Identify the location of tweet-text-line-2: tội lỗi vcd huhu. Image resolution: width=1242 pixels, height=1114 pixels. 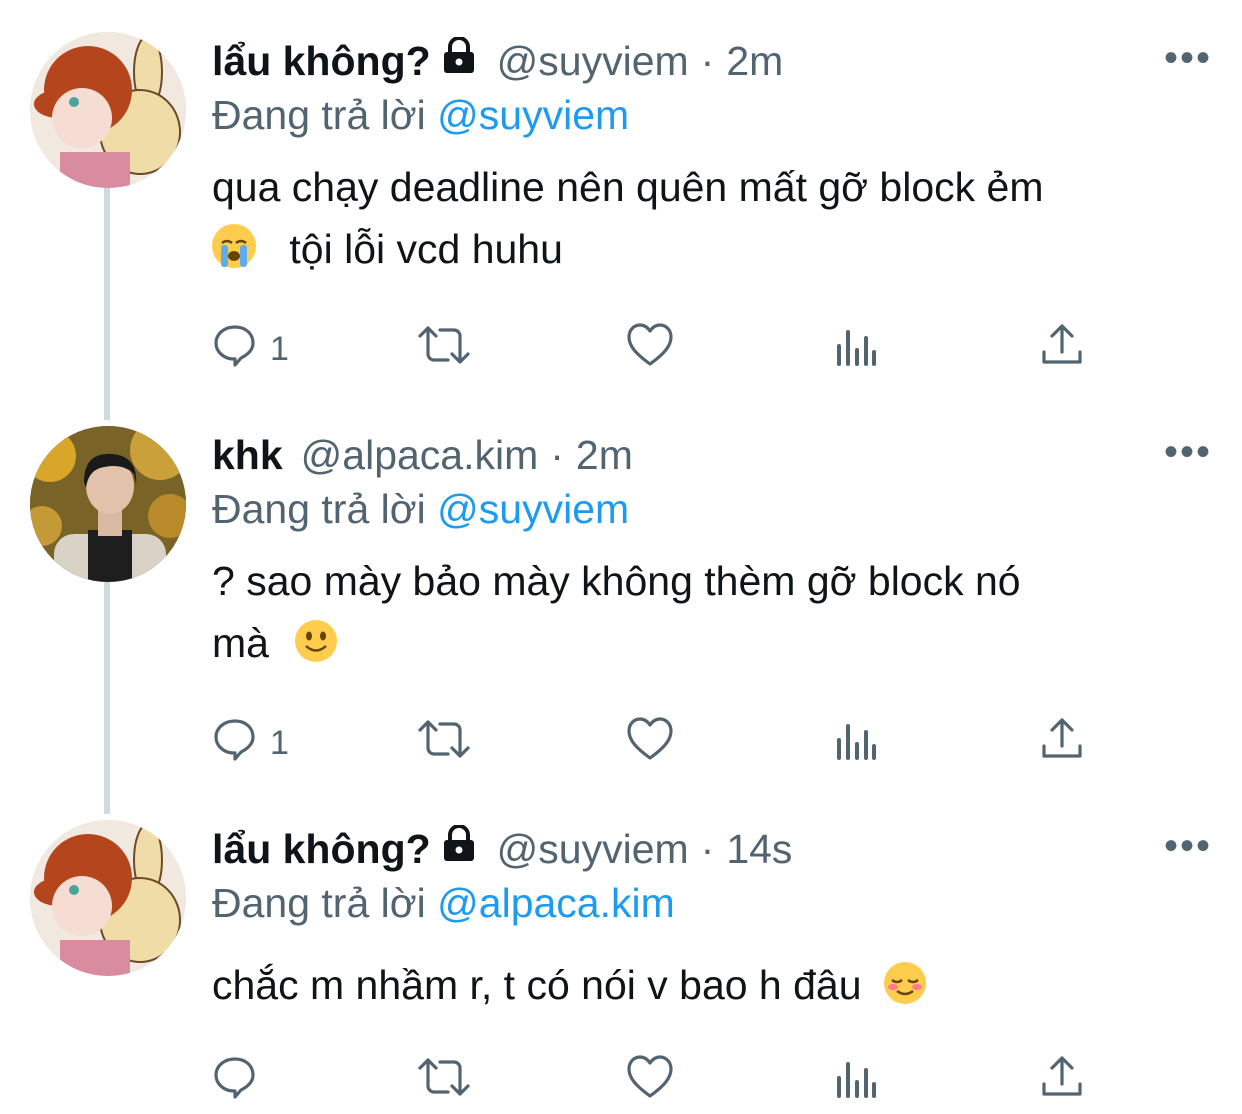
(426, 249).